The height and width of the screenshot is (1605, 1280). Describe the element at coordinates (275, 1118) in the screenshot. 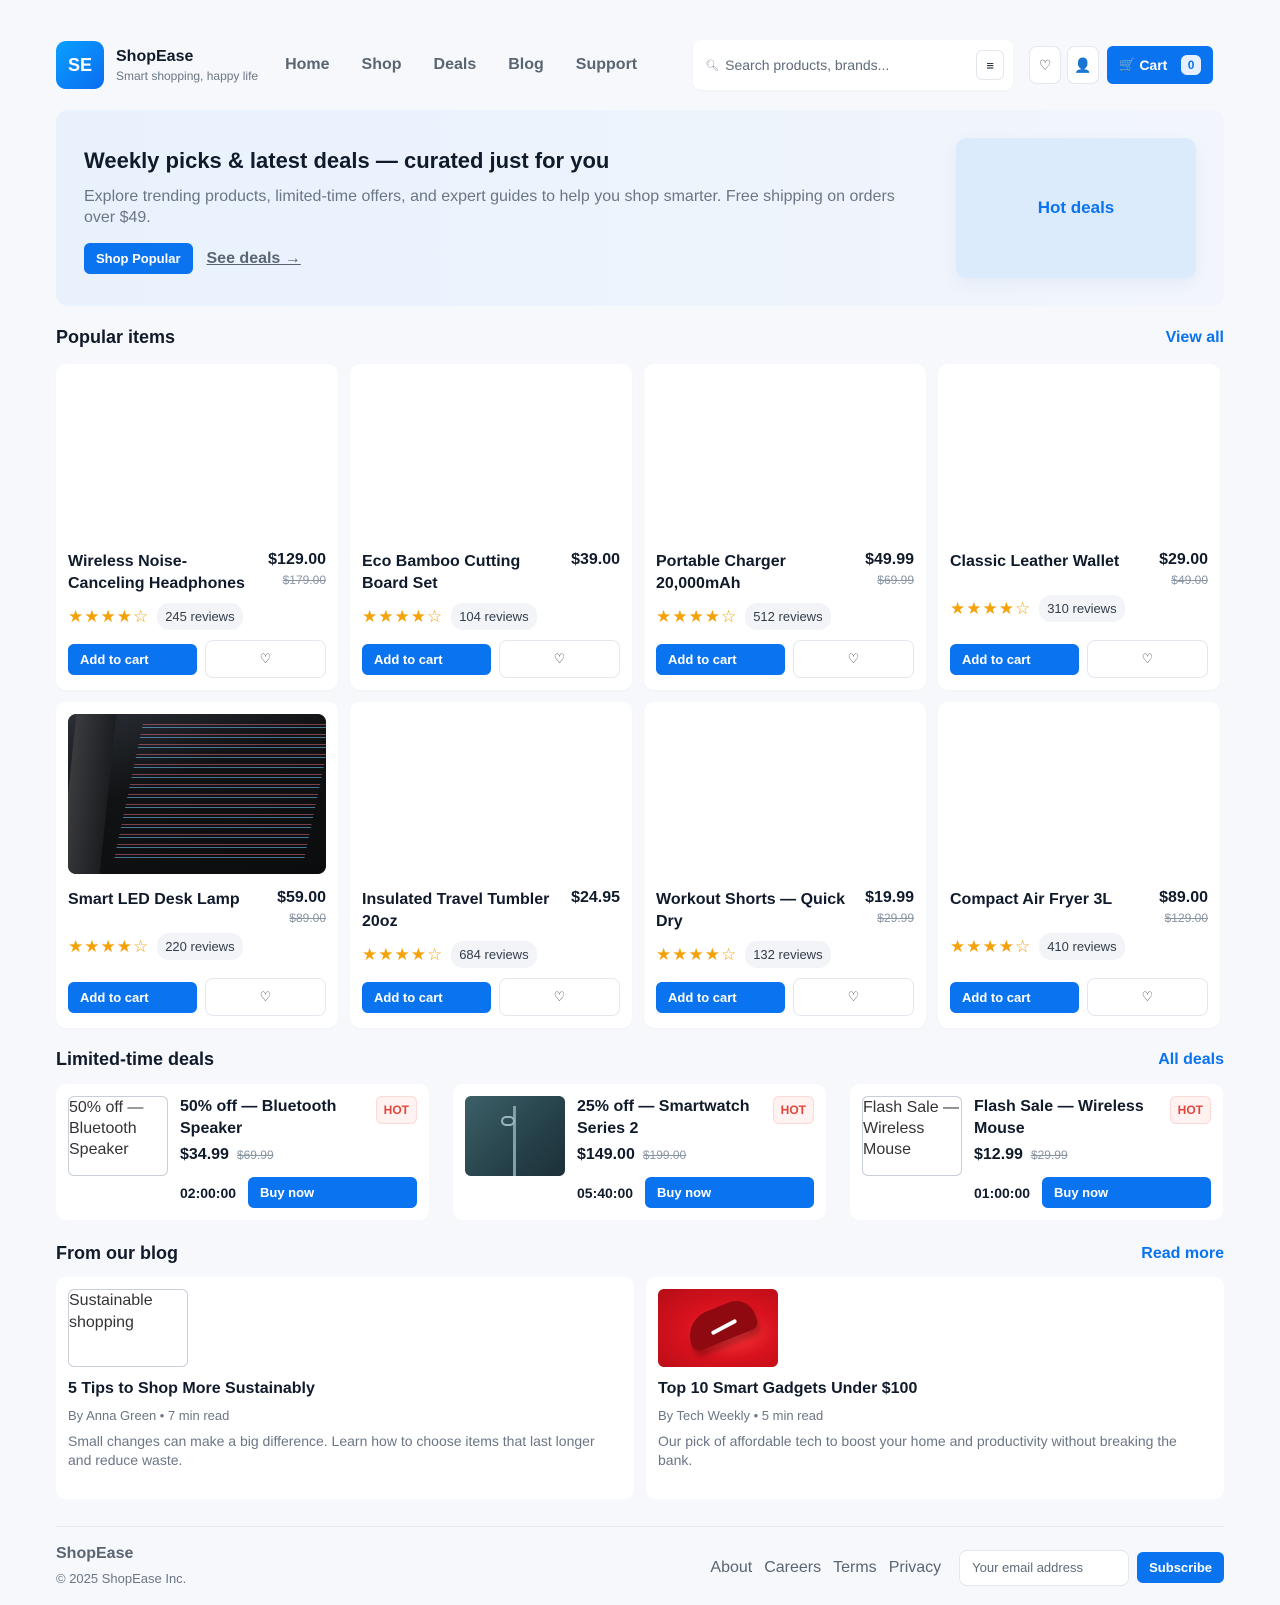

I see `deal-title: 50% off — Bluetooth Speaker` at that location.